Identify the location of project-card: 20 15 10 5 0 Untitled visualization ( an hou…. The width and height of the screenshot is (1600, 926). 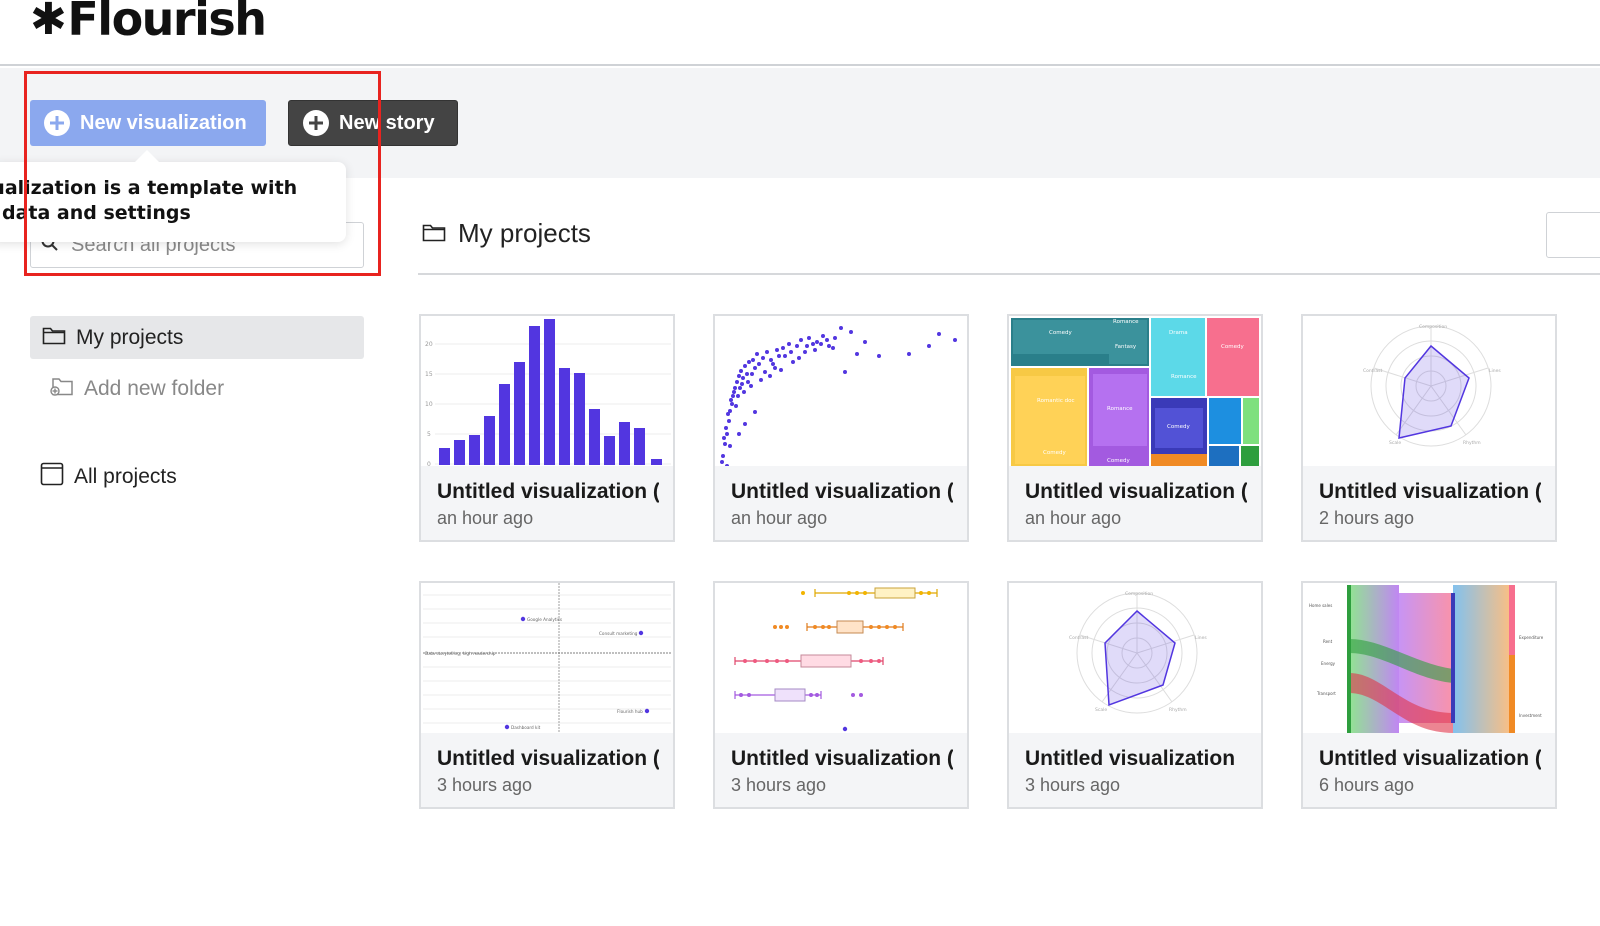
(547, 428).